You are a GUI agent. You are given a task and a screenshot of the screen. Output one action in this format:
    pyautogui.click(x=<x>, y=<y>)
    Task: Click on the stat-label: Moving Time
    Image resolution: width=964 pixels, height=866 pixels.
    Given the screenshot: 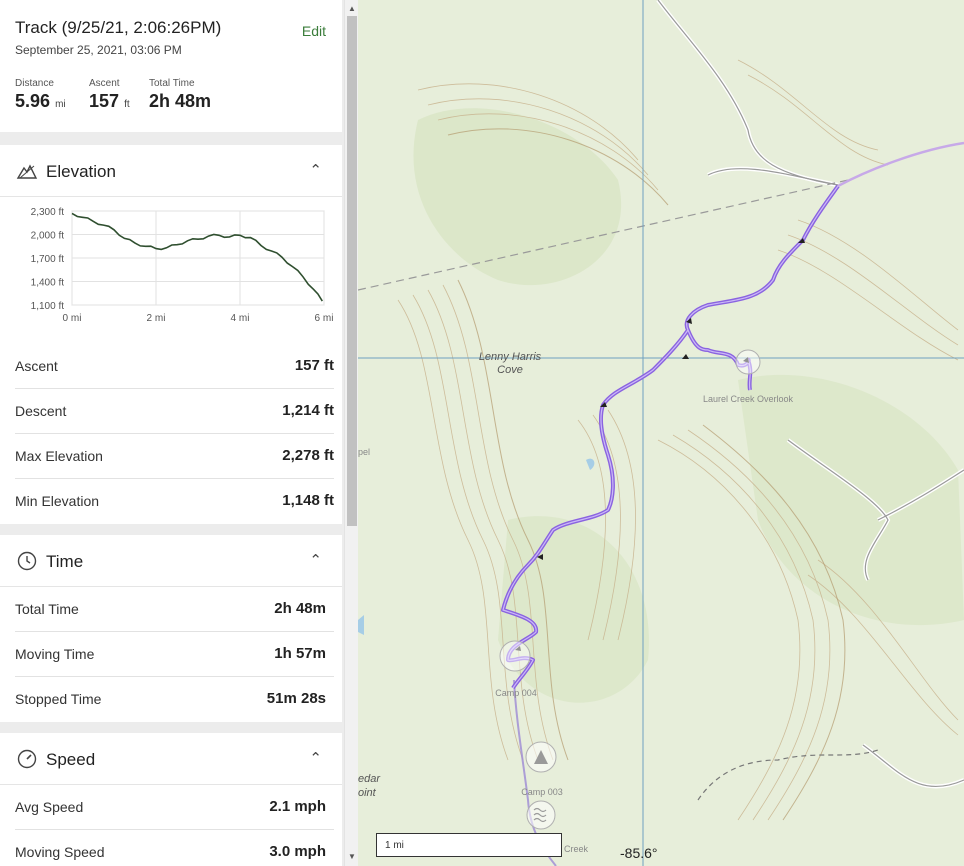 What is the action you would take?
    pyautogui.click(x=55, y=654)
    